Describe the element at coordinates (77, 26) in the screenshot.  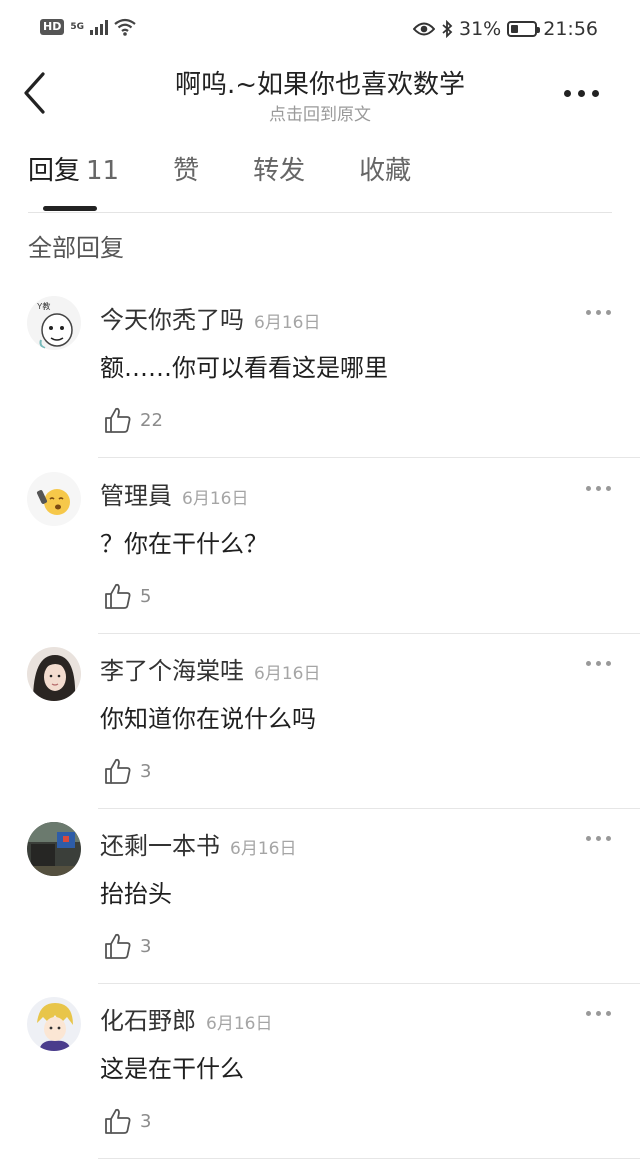
I see `network-type: 5G` at that location.